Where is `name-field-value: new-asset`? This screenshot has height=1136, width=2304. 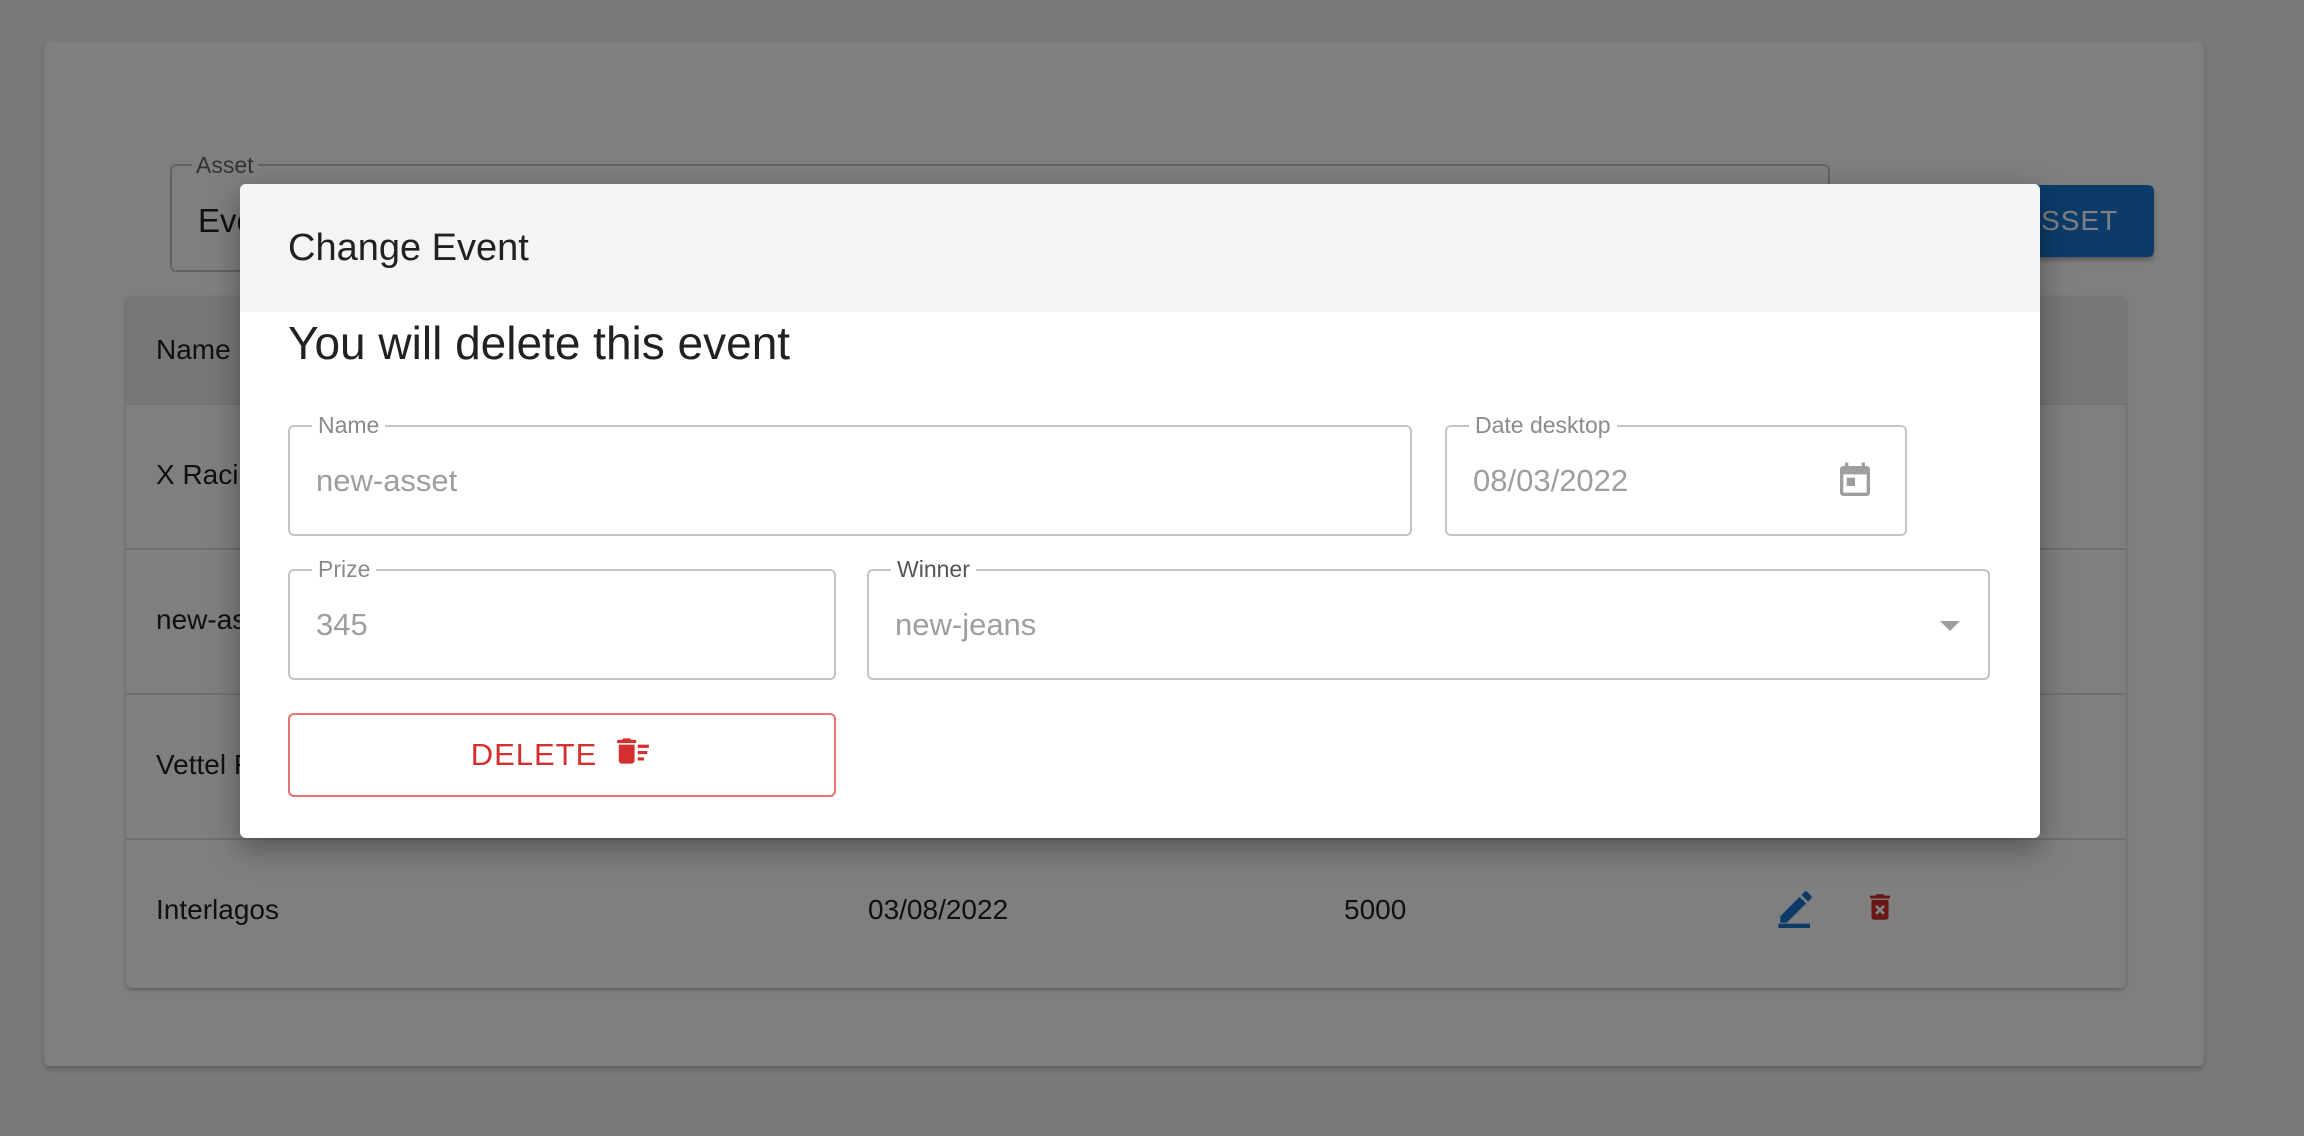
name-field-value: new-asset is located at coordinates (387, 480).